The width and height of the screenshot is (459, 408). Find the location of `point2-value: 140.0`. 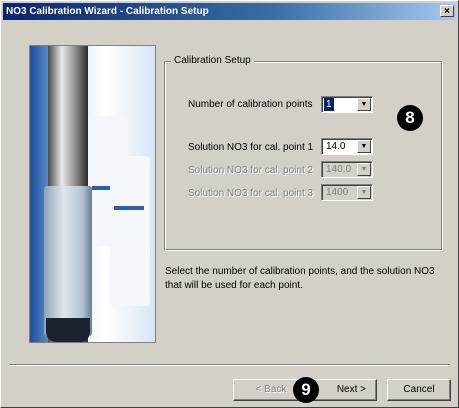

point2-value: 140.0 is located at coordinates (339, 169).